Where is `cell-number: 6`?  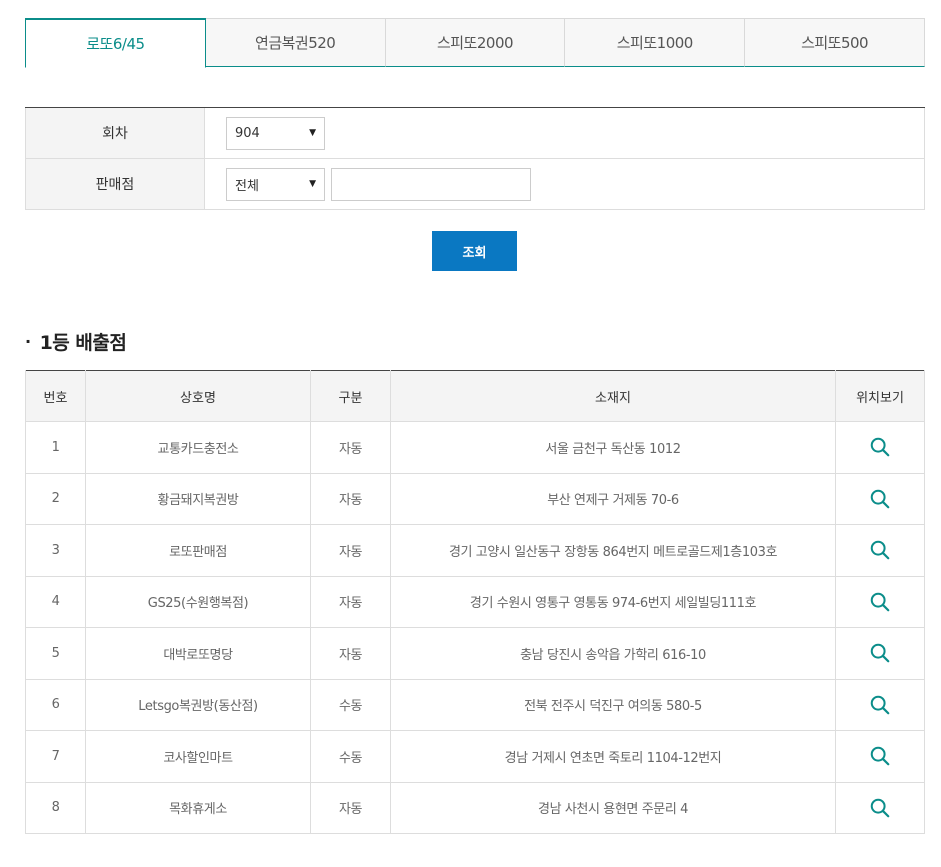 cell-number: 6 is located at coordinates (55, 704).